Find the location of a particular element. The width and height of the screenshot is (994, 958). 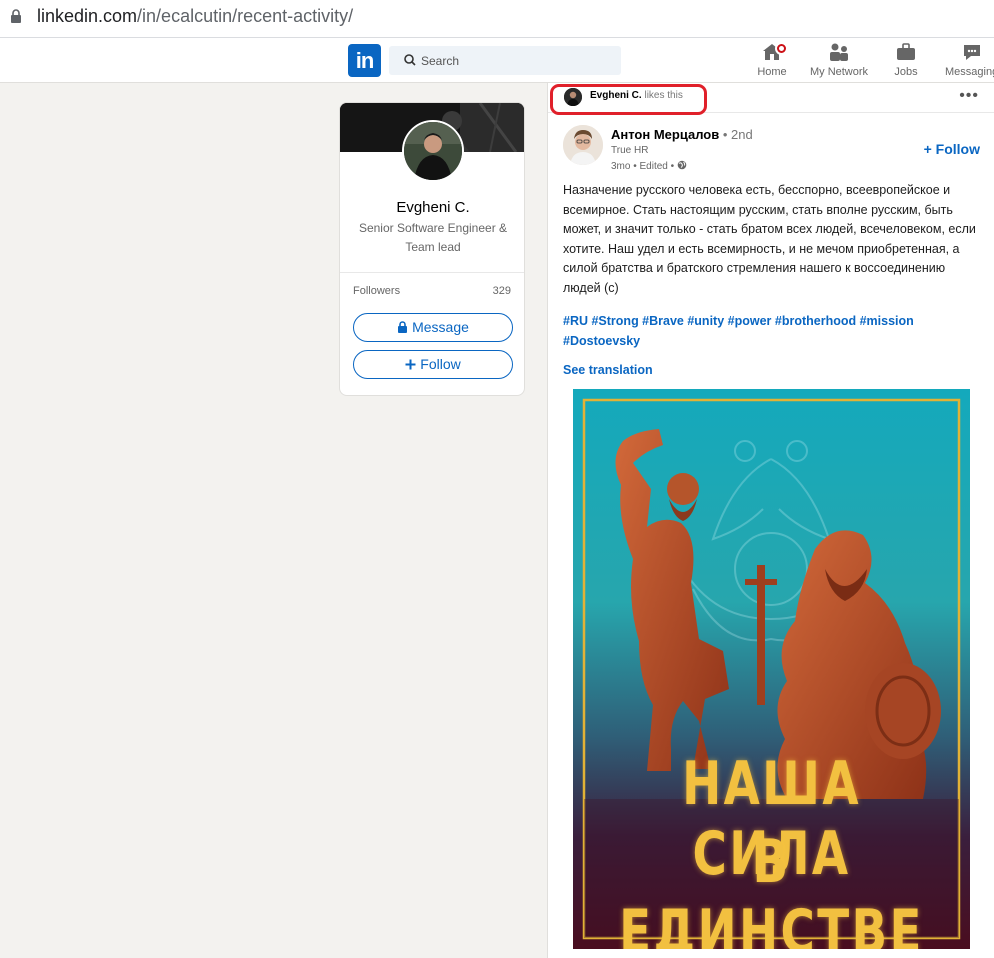

globe-icon is located at coordinates (682, 165).